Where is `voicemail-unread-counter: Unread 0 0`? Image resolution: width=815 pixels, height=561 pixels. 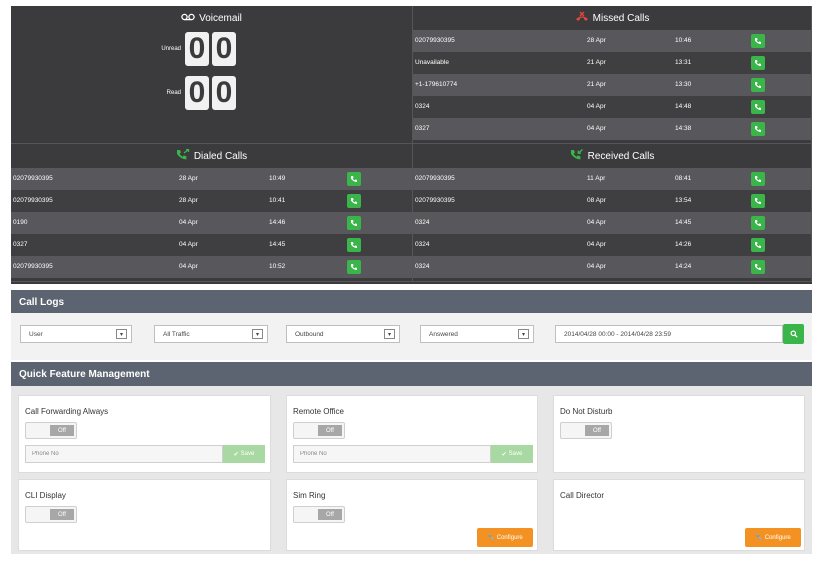 voicemail-unread-counter: Unread 0 0 is located at coordinates (199, 49).